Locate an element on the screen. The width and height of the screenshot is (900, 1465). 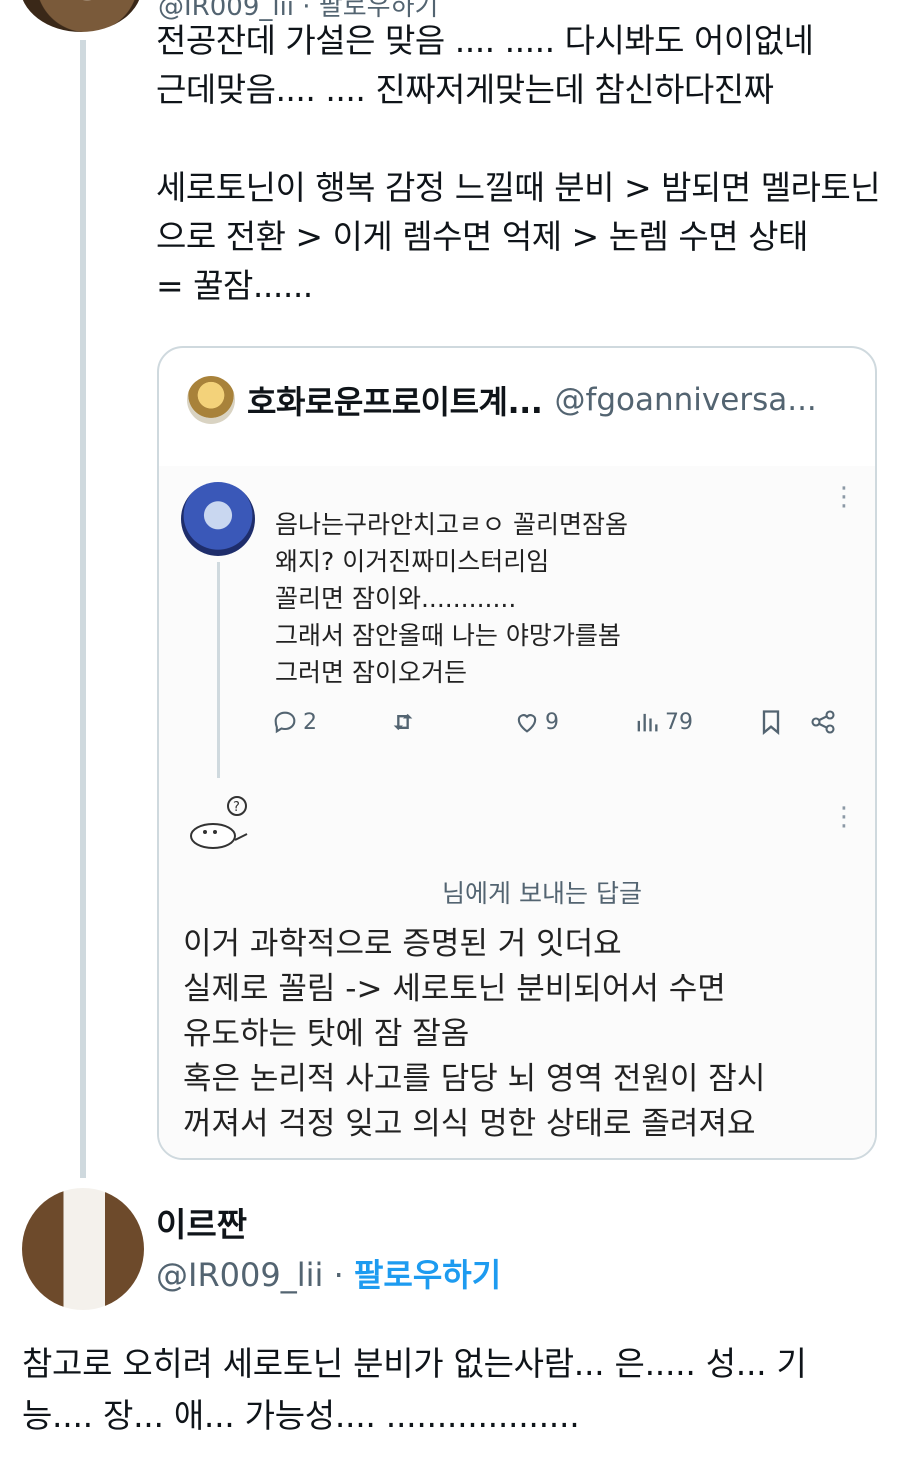
inner-post-avatar is located at coordinates (218, 519).